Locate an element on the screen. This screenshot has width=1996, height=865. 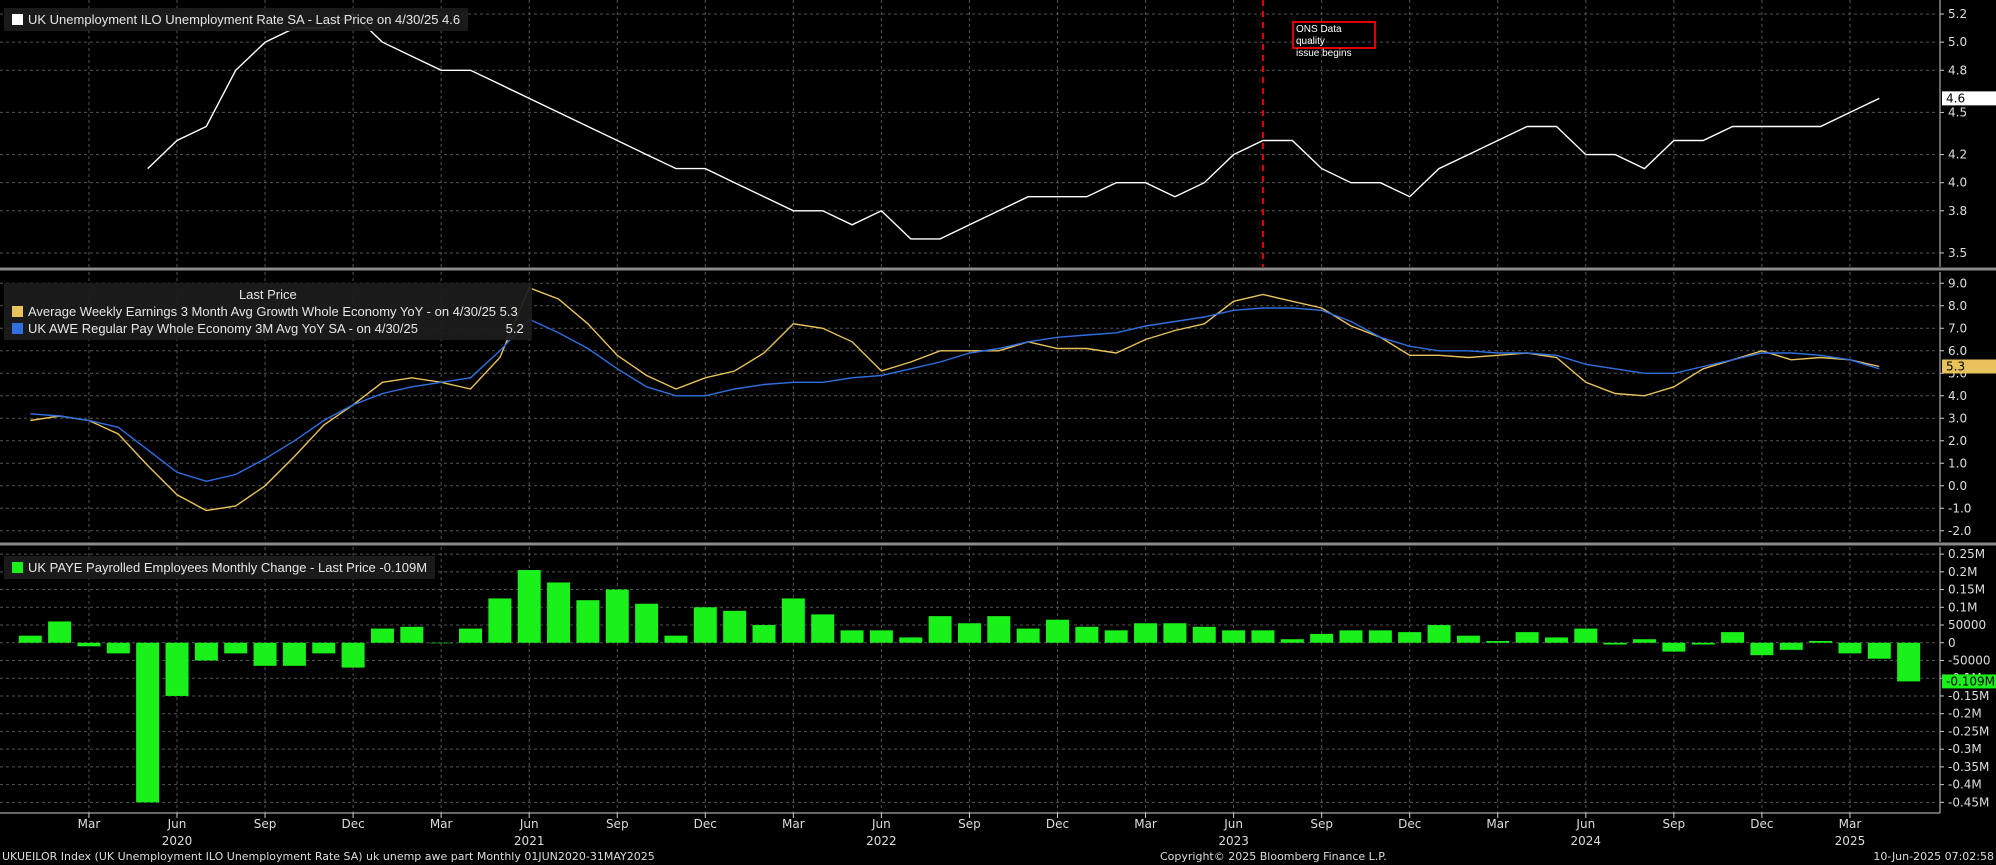
paye-ytick-label: -0.3M is located at coordinates (1965, 749).